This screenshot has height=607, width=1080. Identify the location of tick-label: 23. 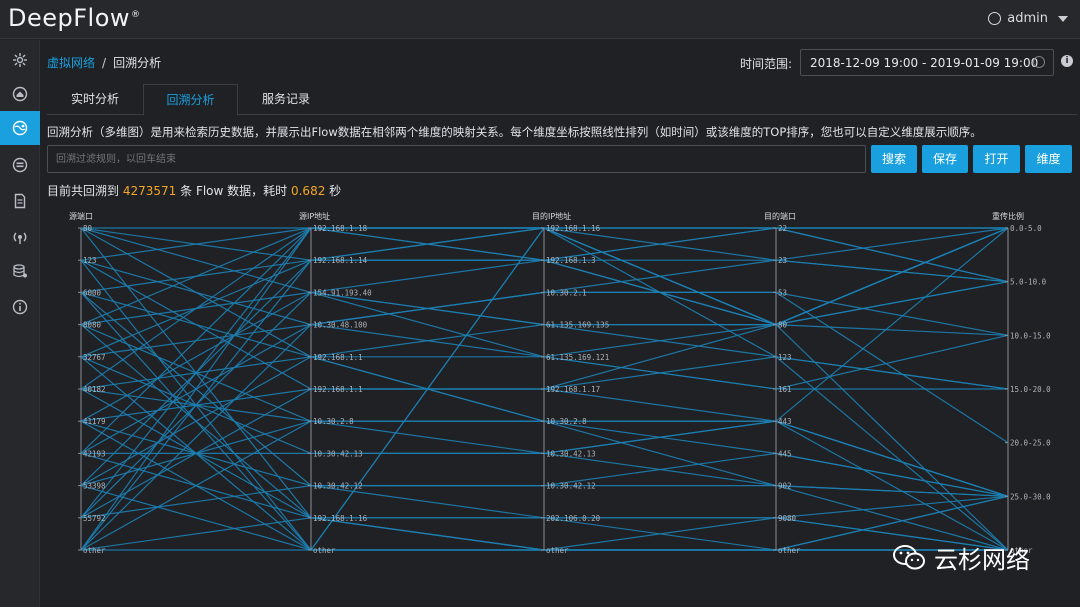
(782, 260).